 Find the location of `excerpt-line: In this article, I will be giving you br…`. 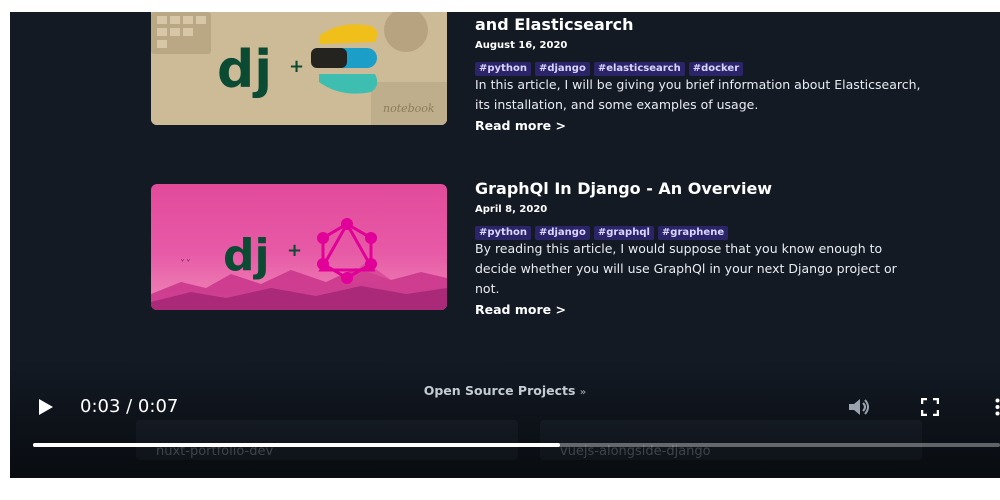

excerpt-line: In this article, I will be giving you br… is located at coordinates (698, 84).